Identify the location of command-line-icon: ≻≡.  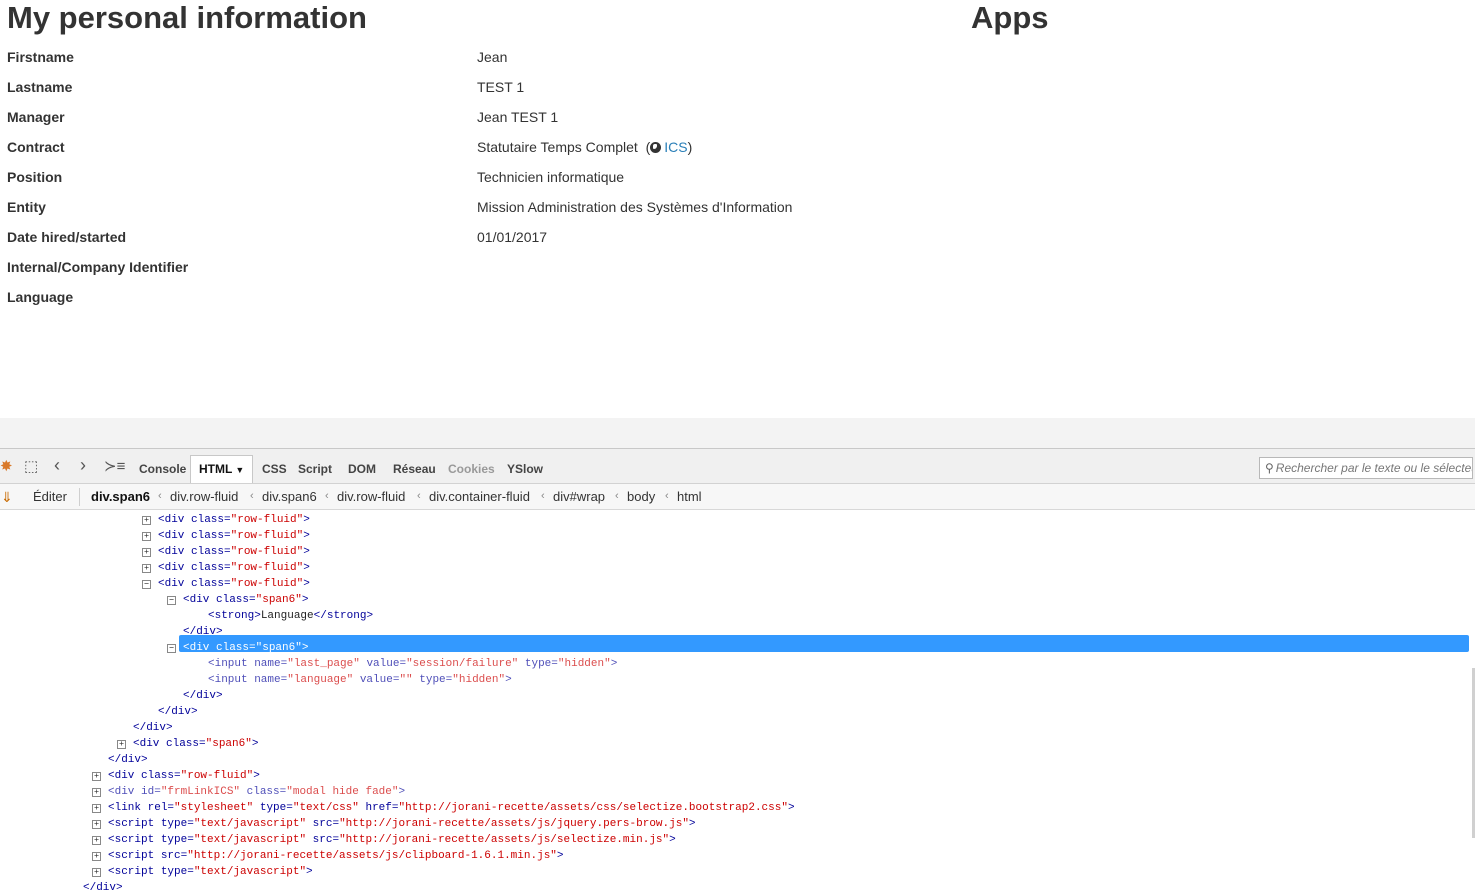
(114, 467).